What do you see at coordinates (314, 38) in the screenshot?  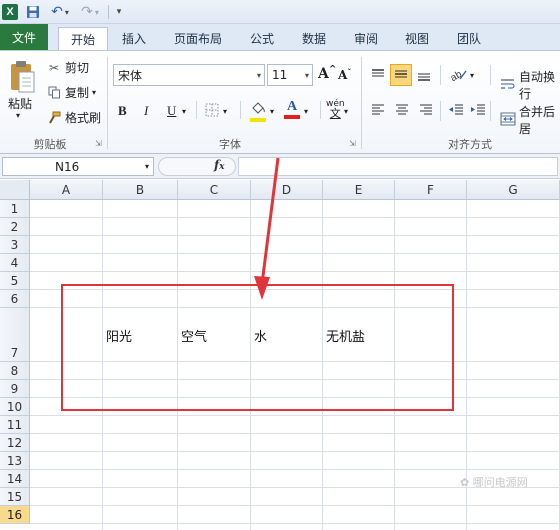 I see `tab-data: 数据` at bounding box center [314, 38].